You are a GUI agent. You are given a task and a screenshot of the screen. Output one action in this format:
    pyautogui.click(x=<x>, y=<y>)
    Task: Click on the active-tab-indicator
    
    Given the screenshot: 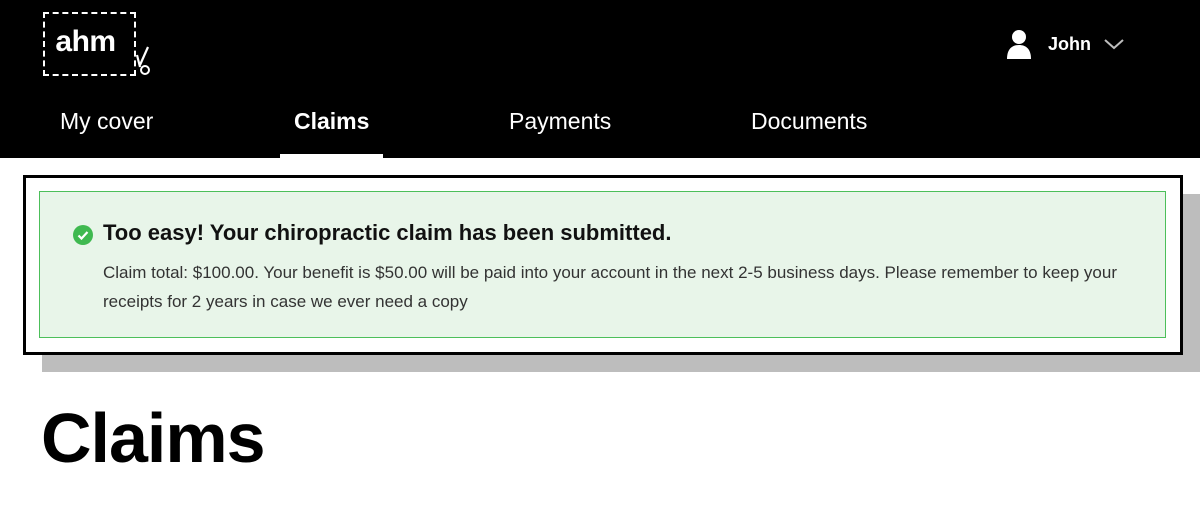 What is the action you would take?
    pyautogui.click(x=331, y=156)
    